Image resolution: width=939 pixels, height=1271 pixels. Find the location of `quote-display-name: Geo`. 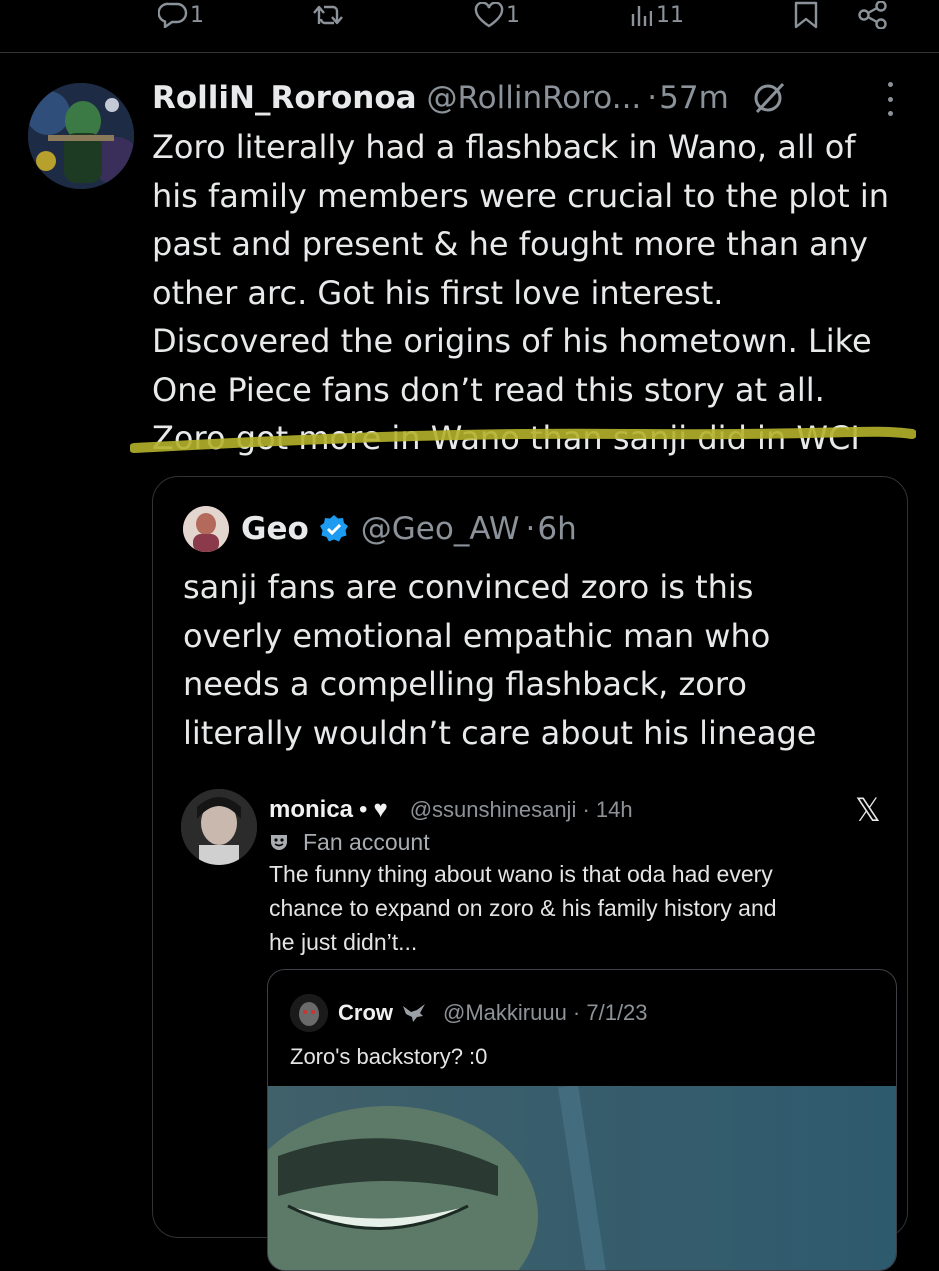

quote-display-name: Geo is located at coordinates (275, 529).